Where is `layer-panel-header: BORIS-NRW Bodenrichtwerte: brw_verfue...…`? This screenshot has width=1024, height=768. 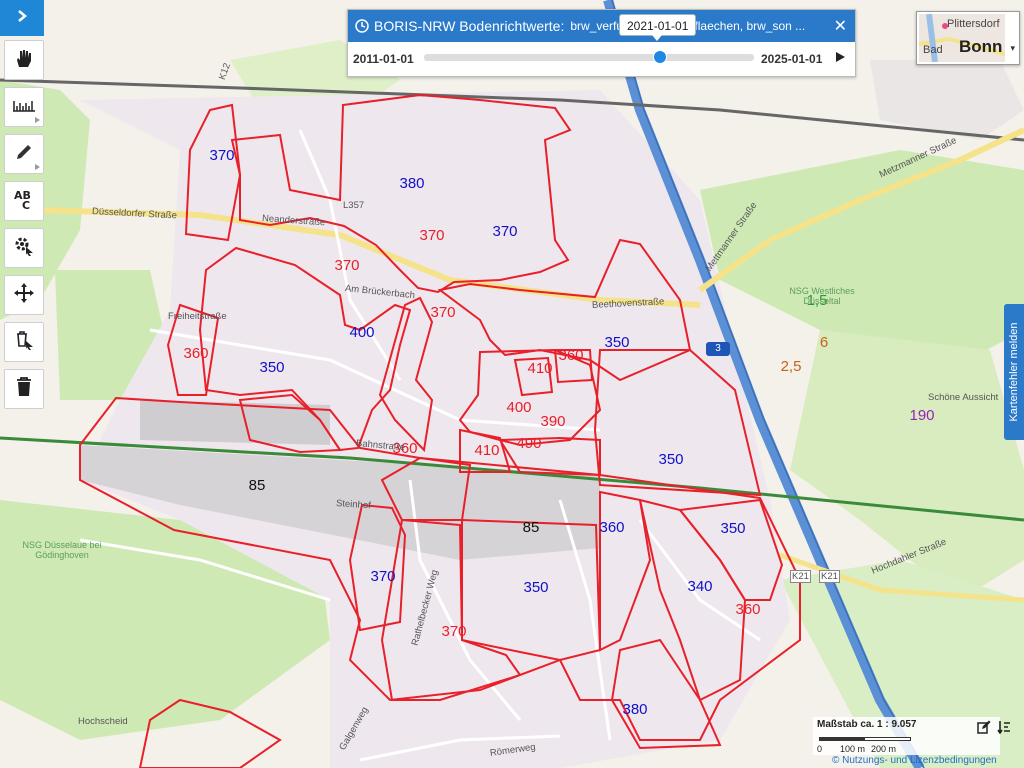
layer-panel-header: BORIS-NRW Bodenrichtwerte: brw_verfue...… is located at coordinates (601, 26).